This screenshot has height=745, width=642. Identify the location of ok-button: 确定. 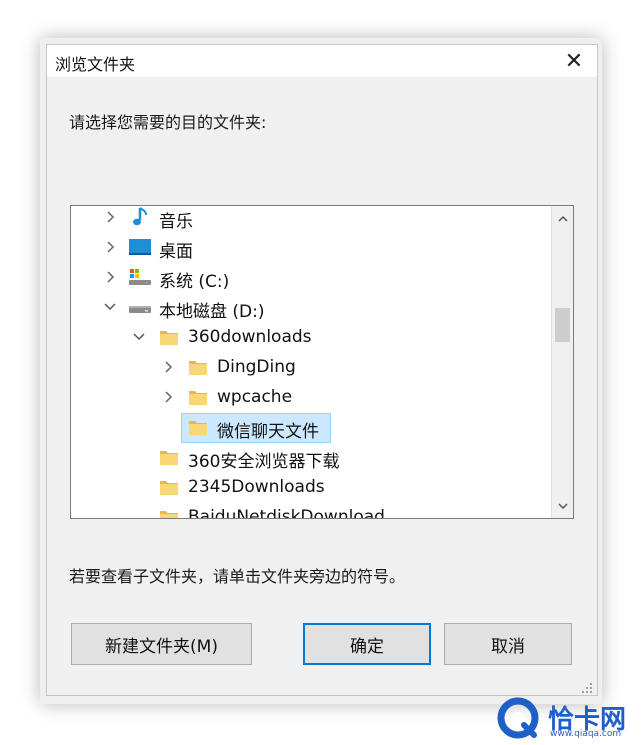
(367, 644).